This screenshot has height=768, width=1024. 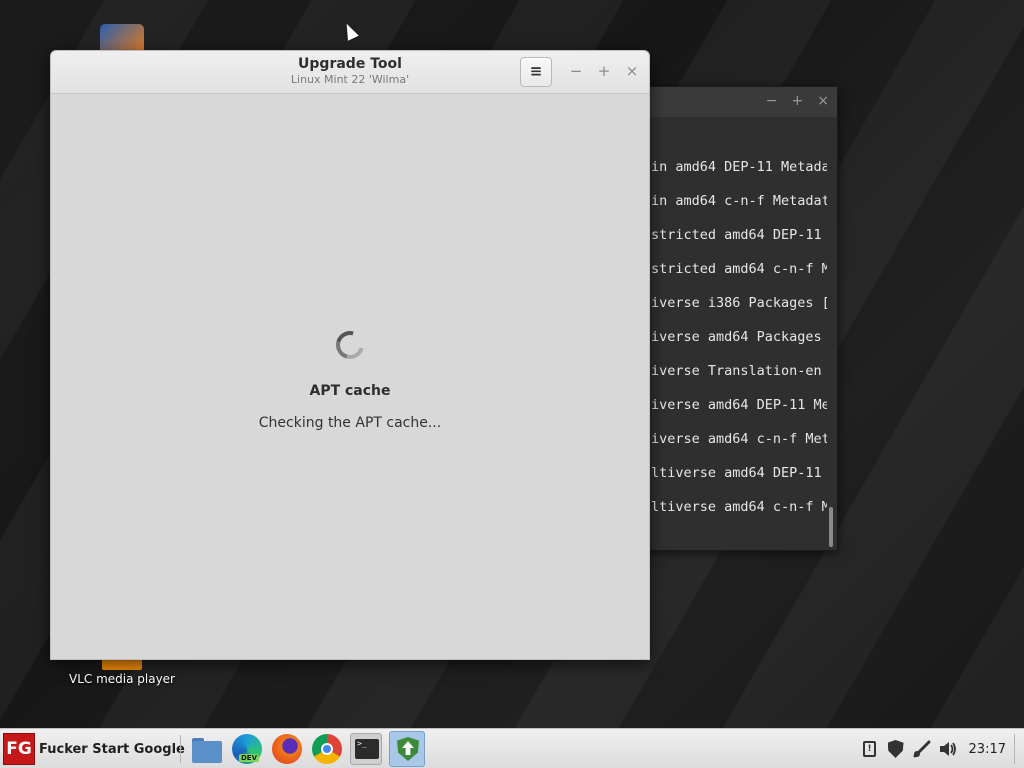 I want to click on mouse-cursor-icon, so click(x=350, y=31).